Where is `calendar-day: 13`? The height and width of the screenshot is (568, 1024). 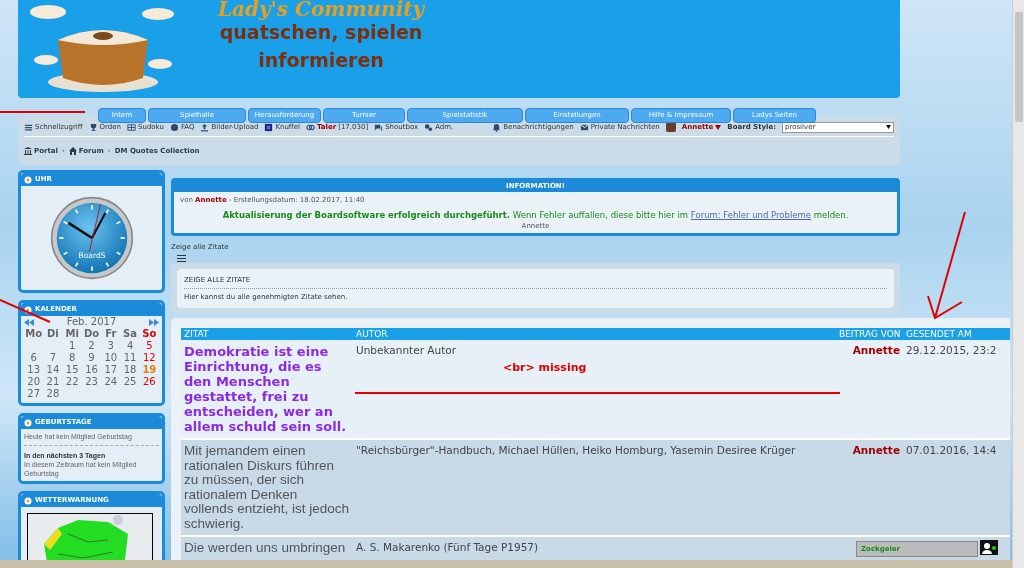
calendar-day: 13 is located at coordinates (34, 370).